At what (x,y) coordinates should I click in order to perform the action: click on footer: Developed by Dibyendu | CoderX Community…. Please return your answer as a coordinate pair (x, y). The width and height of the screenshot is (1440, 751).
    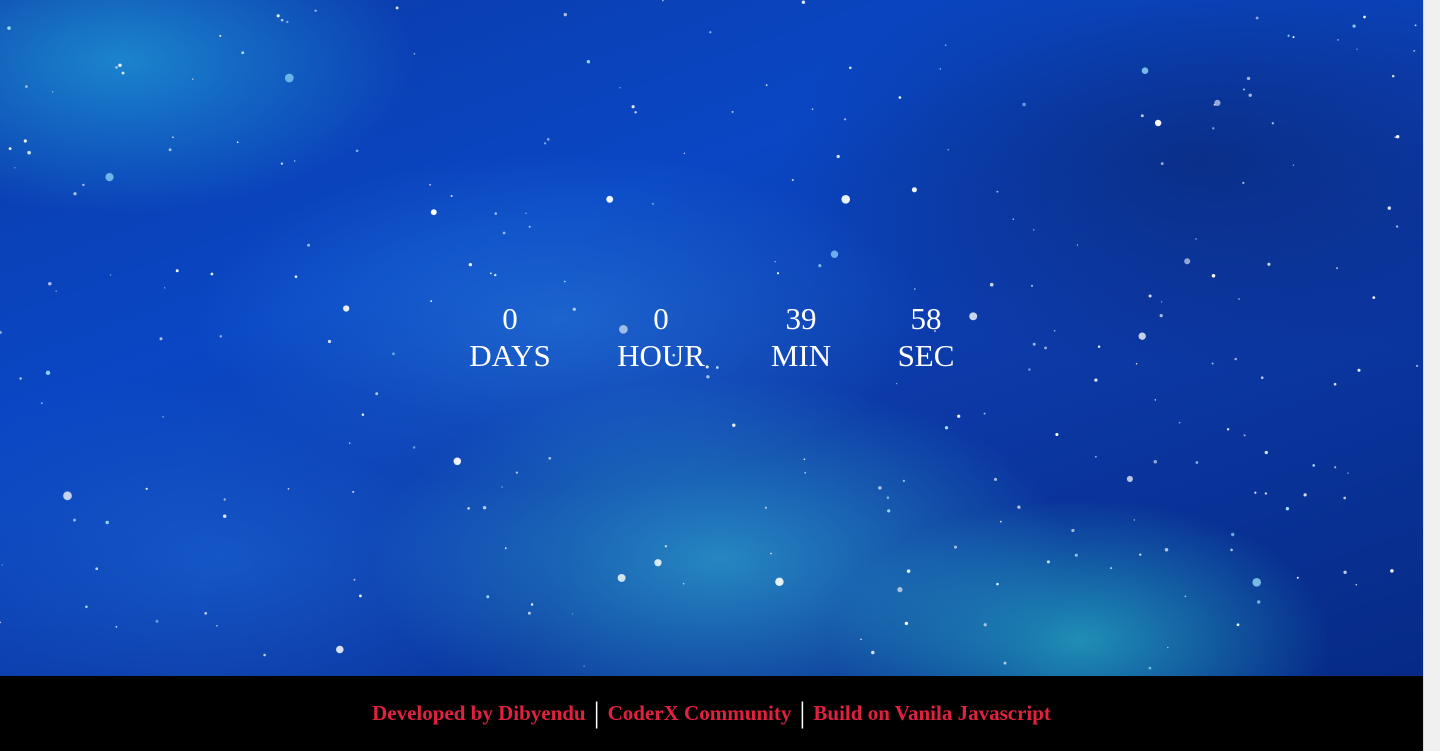
    Looking at the image, I should click on (711, 713).